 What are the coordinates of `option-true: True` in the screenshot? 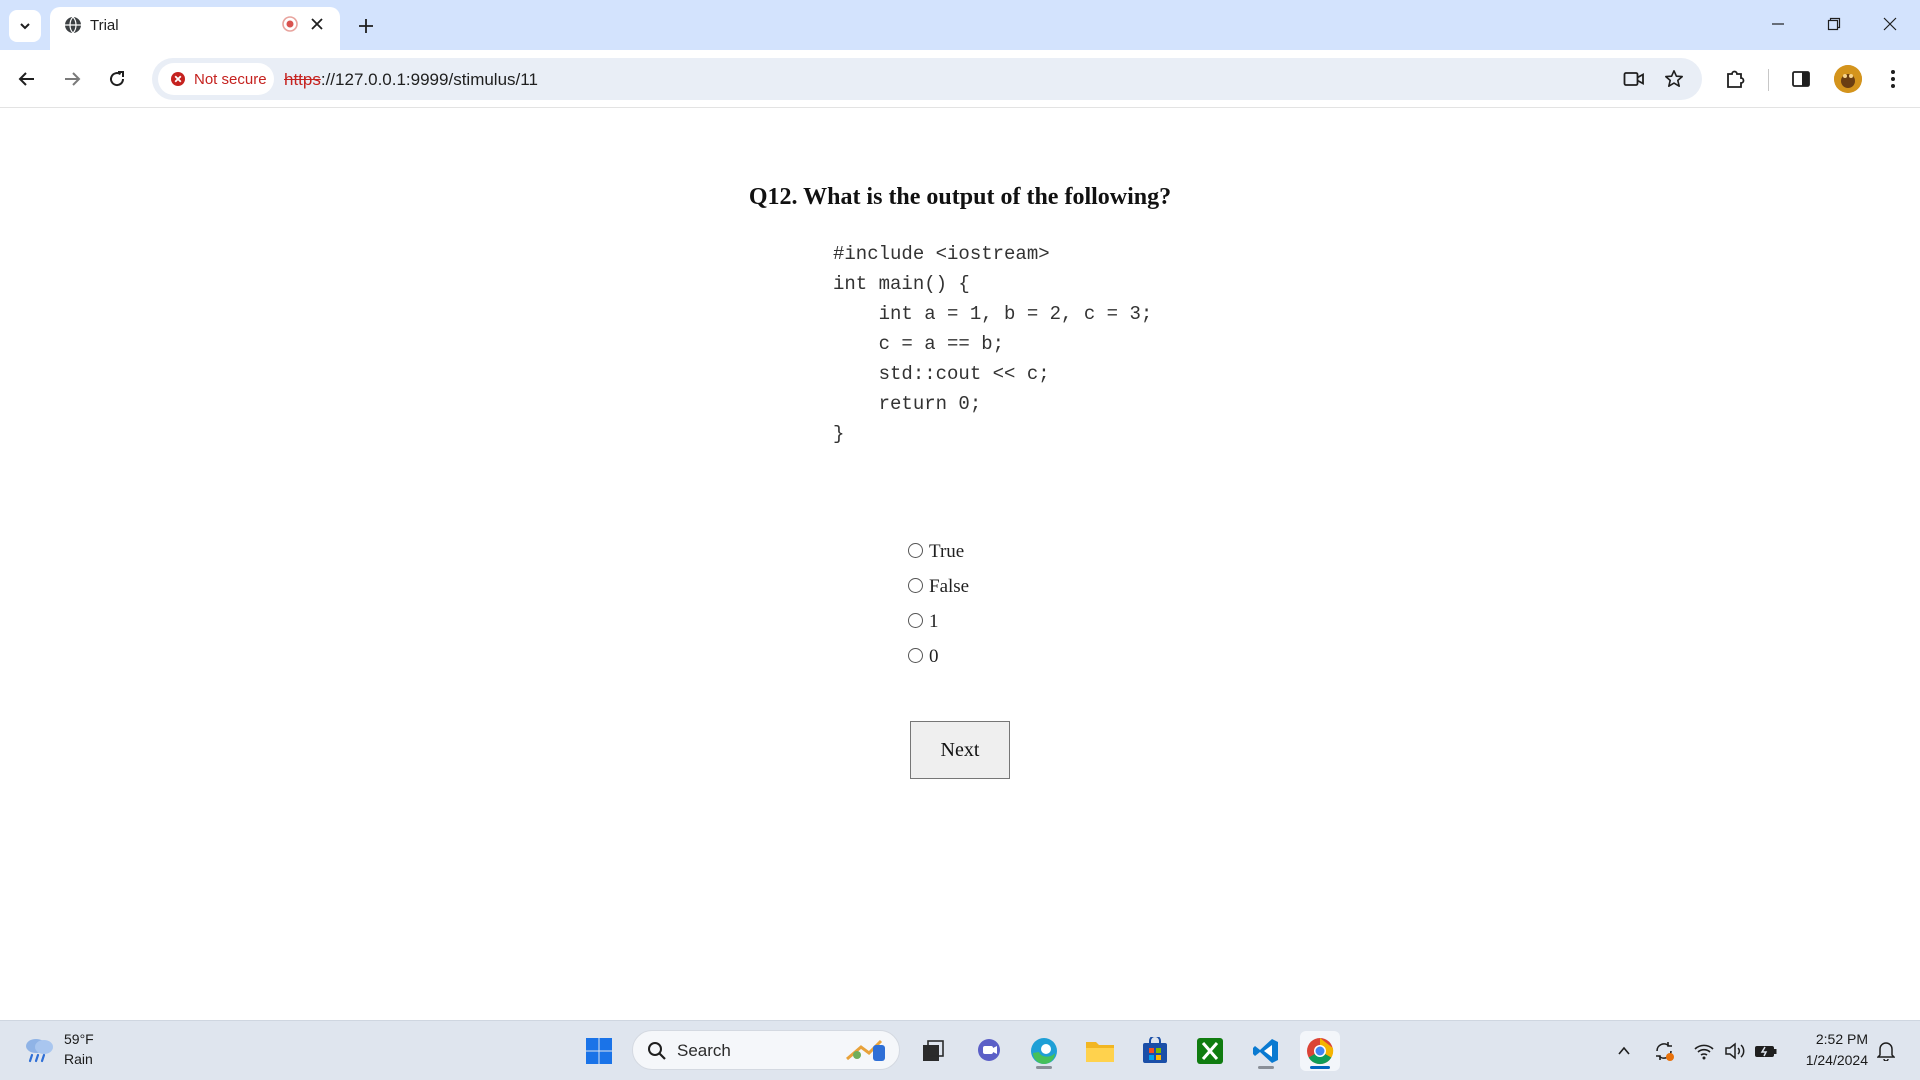 It's located at (938, 551).